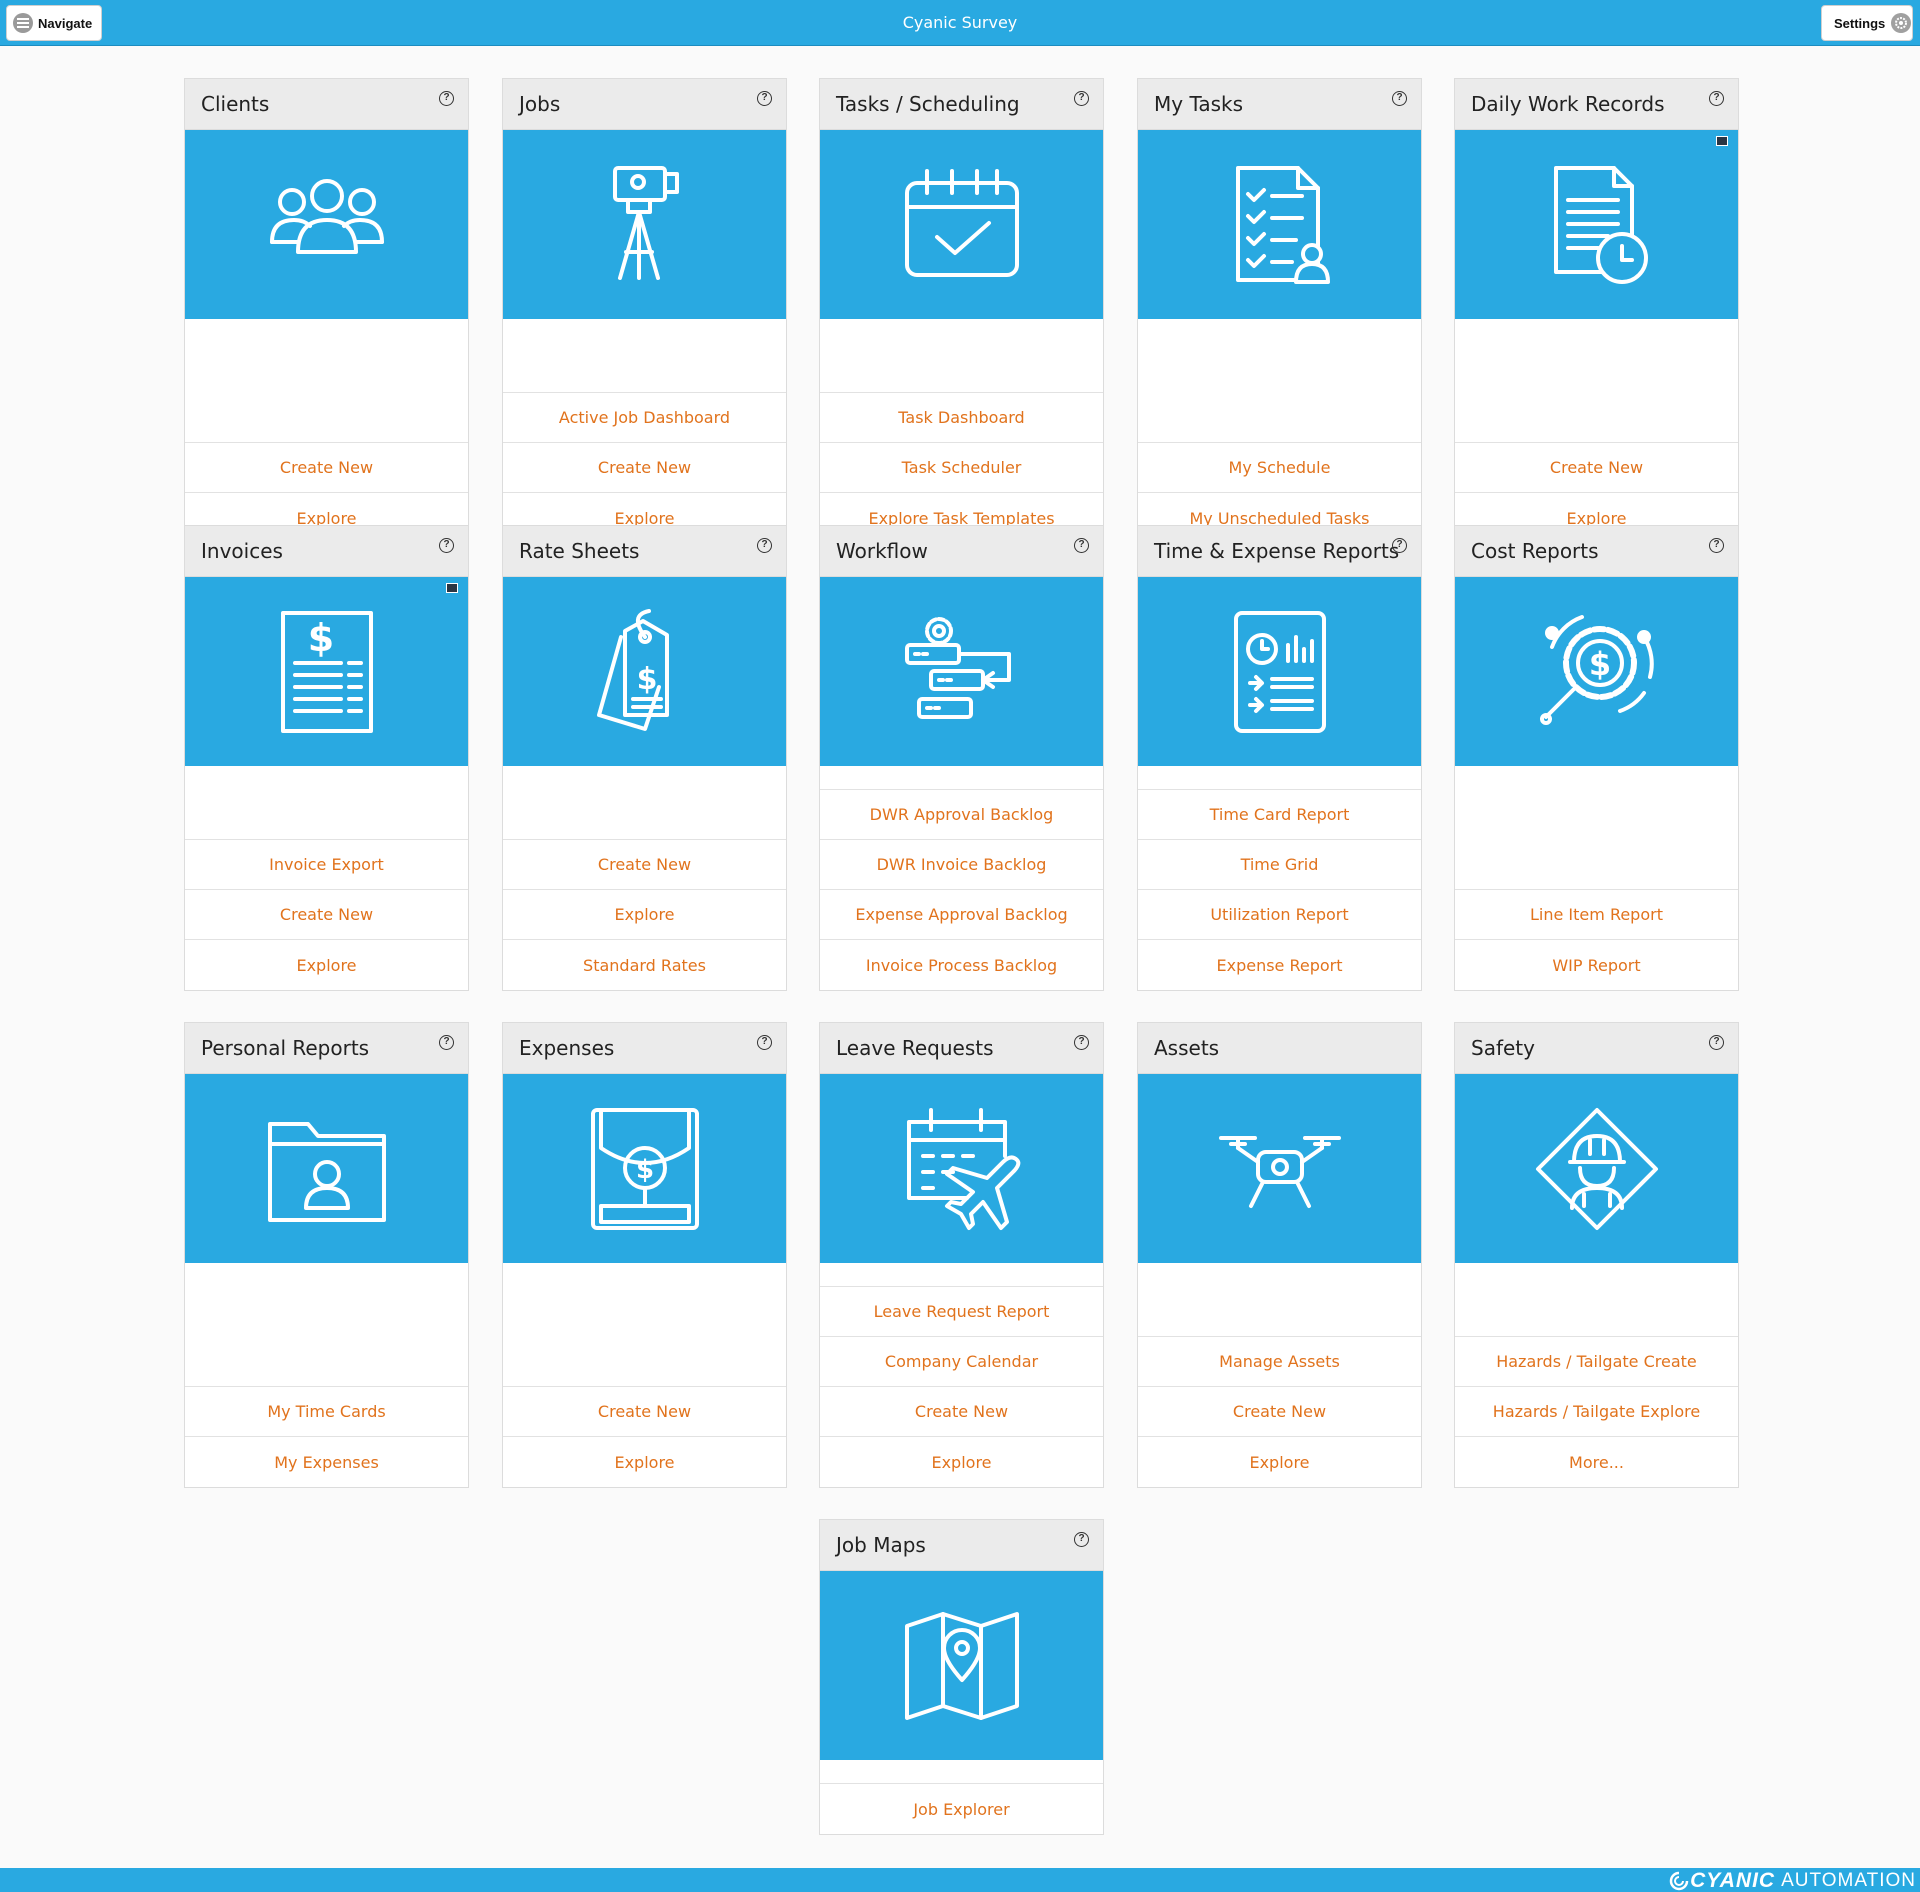 Image resolution: width=1920 pixels, height=1892 pixels. Describe the element at coordinates (644, 418) in the screenshot. I see `card-link: Active Job Dashboard` at that location.